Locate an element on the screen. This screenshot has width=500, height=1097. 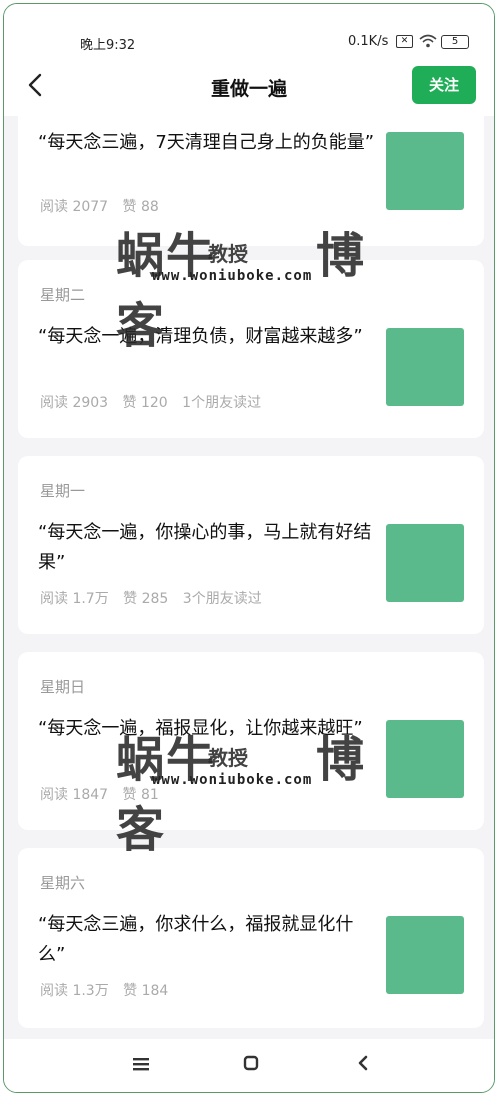
article-title: “每天念一遍，你操心的事，马上就有好结果” is located at coordinates (205, 547).